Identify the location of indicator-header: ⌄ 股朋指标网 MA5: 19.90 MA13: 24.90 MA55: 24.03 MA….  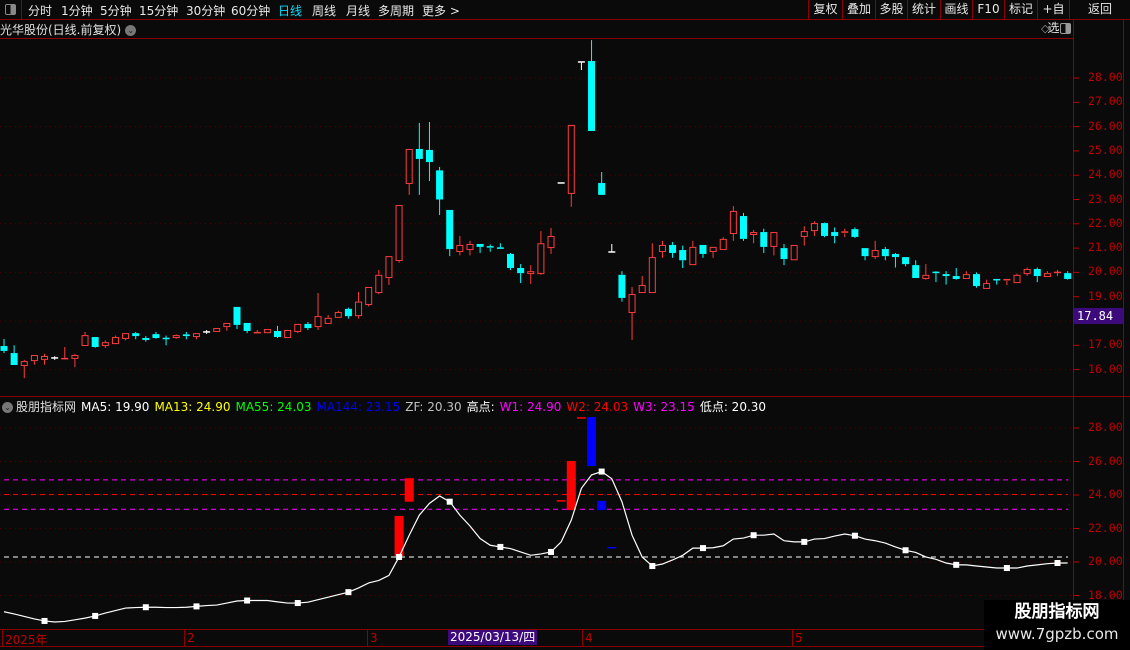
(389, 406).